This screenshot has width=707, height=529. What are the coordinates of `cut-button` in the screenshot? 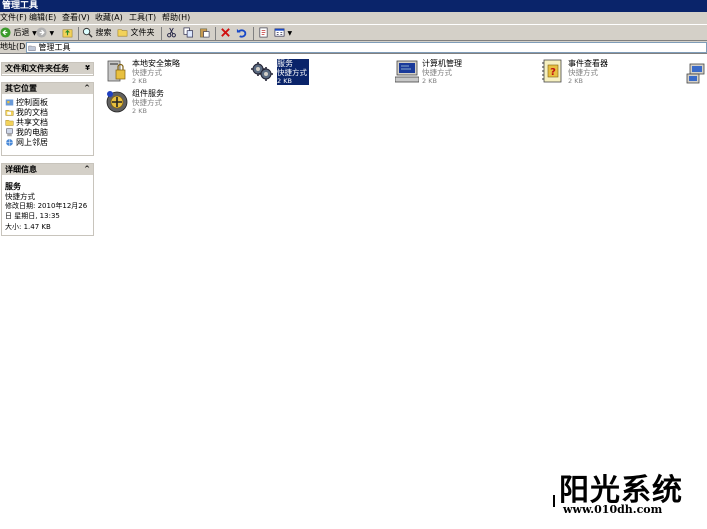 It's located at (171, 33).